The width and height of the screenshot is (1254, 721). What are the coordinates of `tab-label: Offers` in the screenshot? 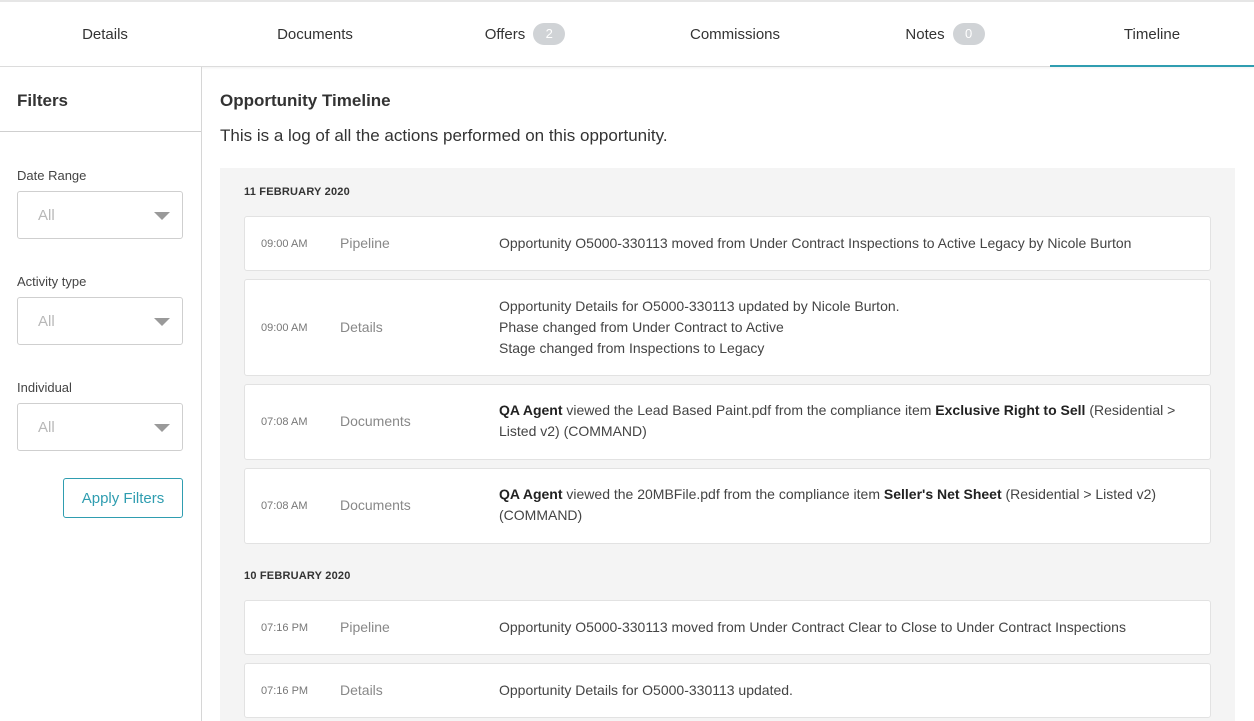 It's located at (505, 34).